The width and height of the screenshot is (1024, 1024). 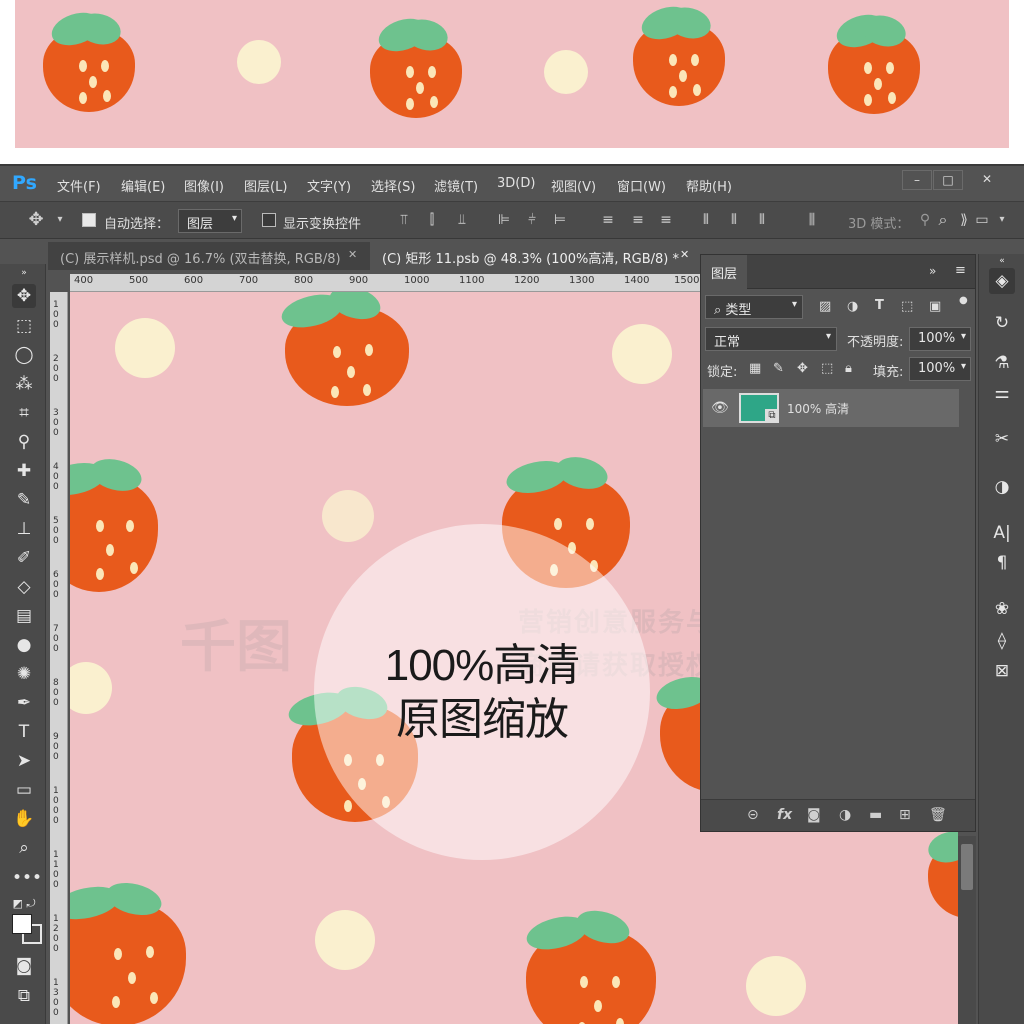 What do you see at coordinates (143, 185) in the screenshot?
I see `menu-edit: 编辑(E)` at bounding box center [143, 185].